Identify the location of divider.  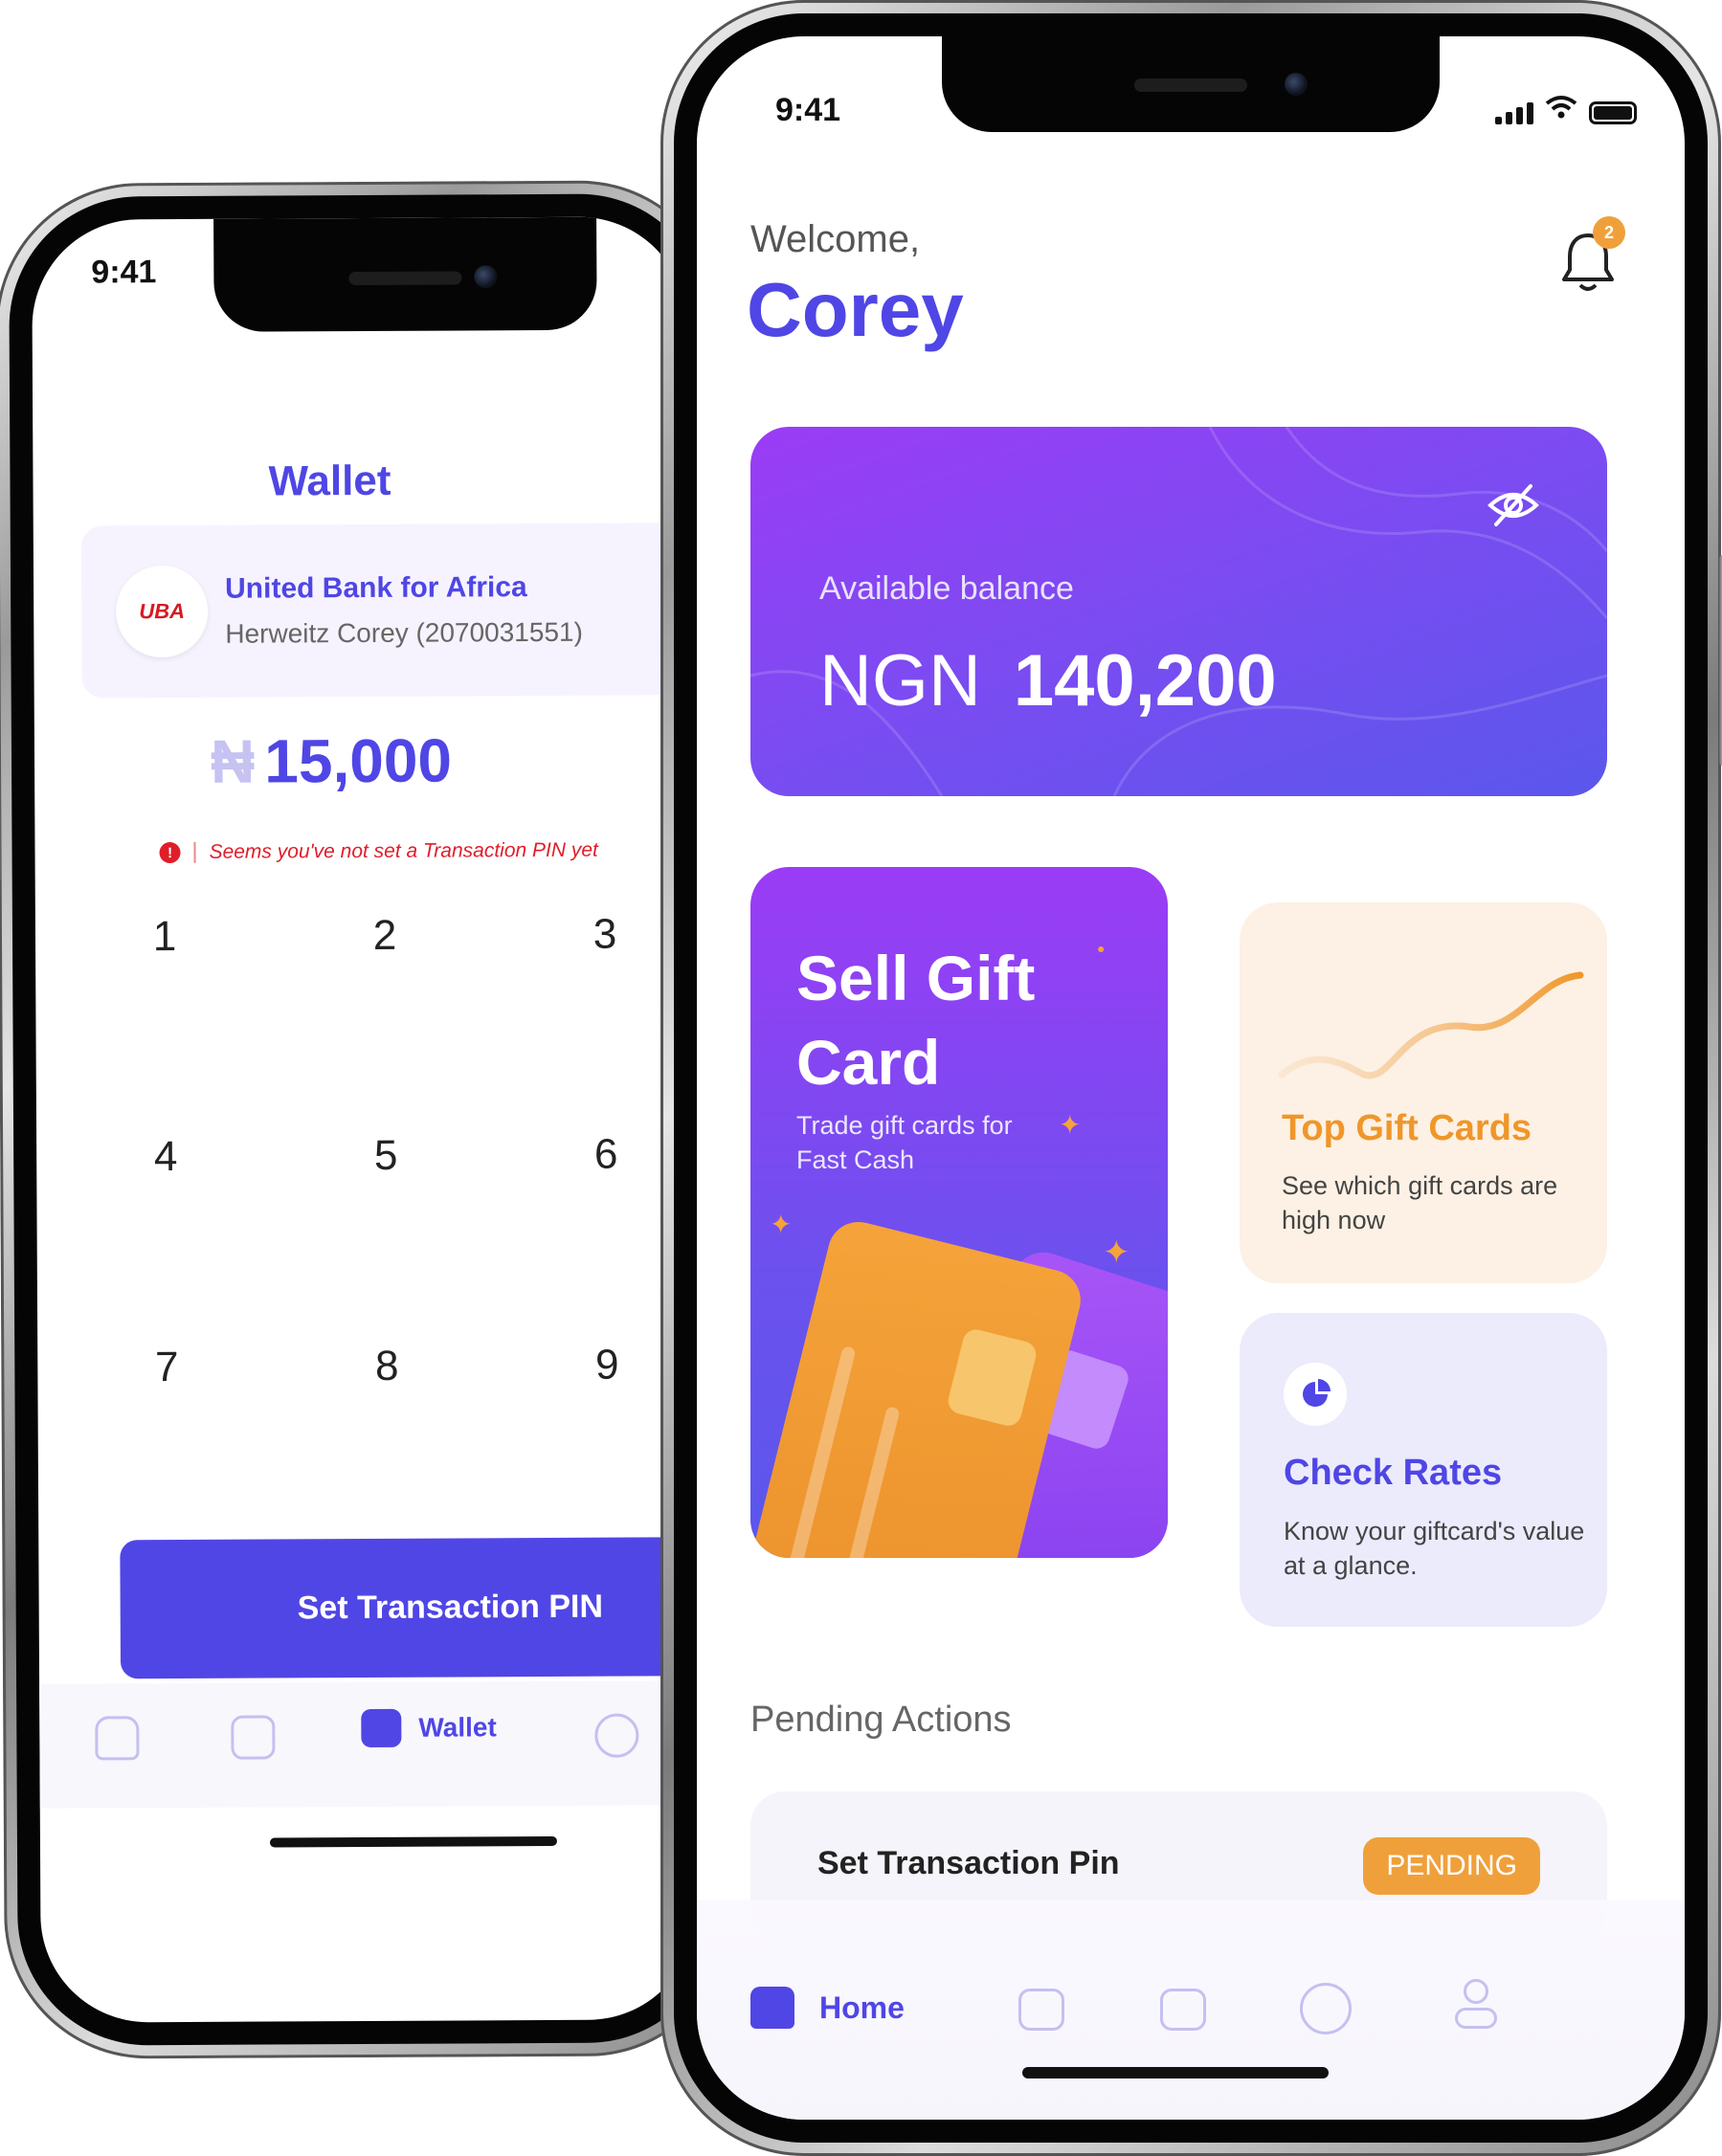
(194, 852).